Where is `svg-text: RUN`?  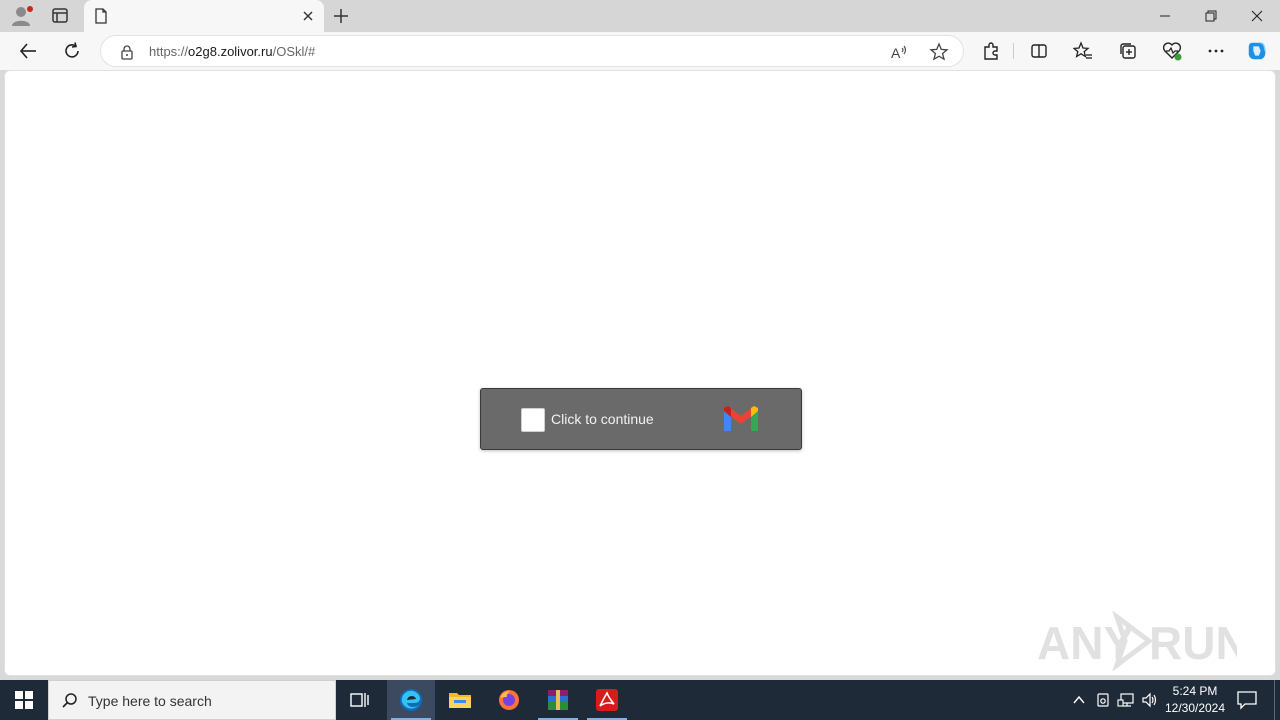 svg-text: RUN is located at coordinates (1193, 643).